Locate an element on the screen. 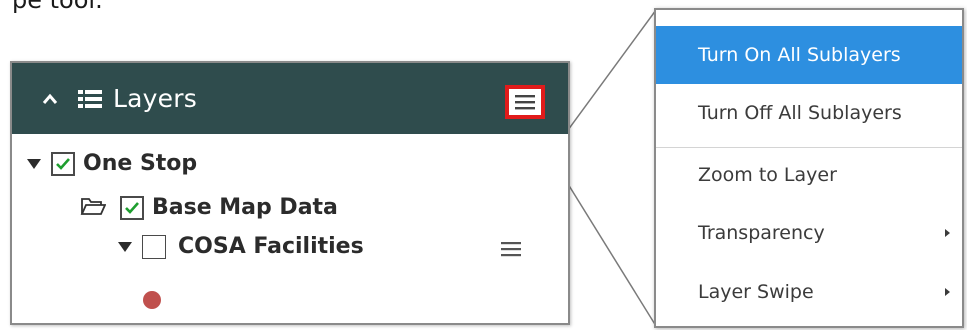  layer-label: One Stop is located at coordinates (140, 163).